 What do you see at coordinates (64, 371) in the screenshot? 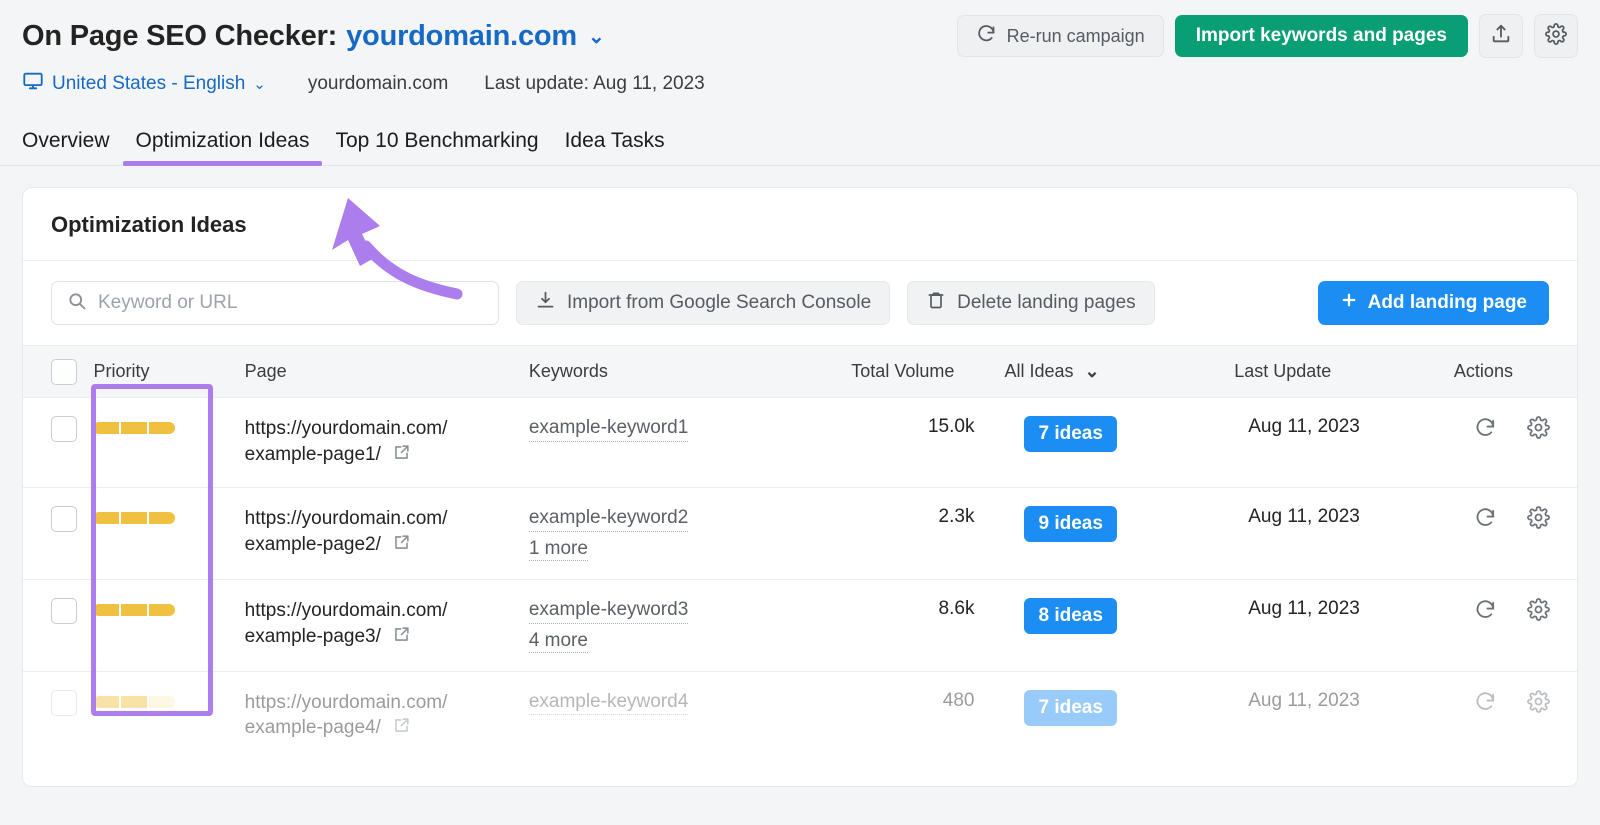
I see `select-all-checkbox` at bounding box center [64, 371].